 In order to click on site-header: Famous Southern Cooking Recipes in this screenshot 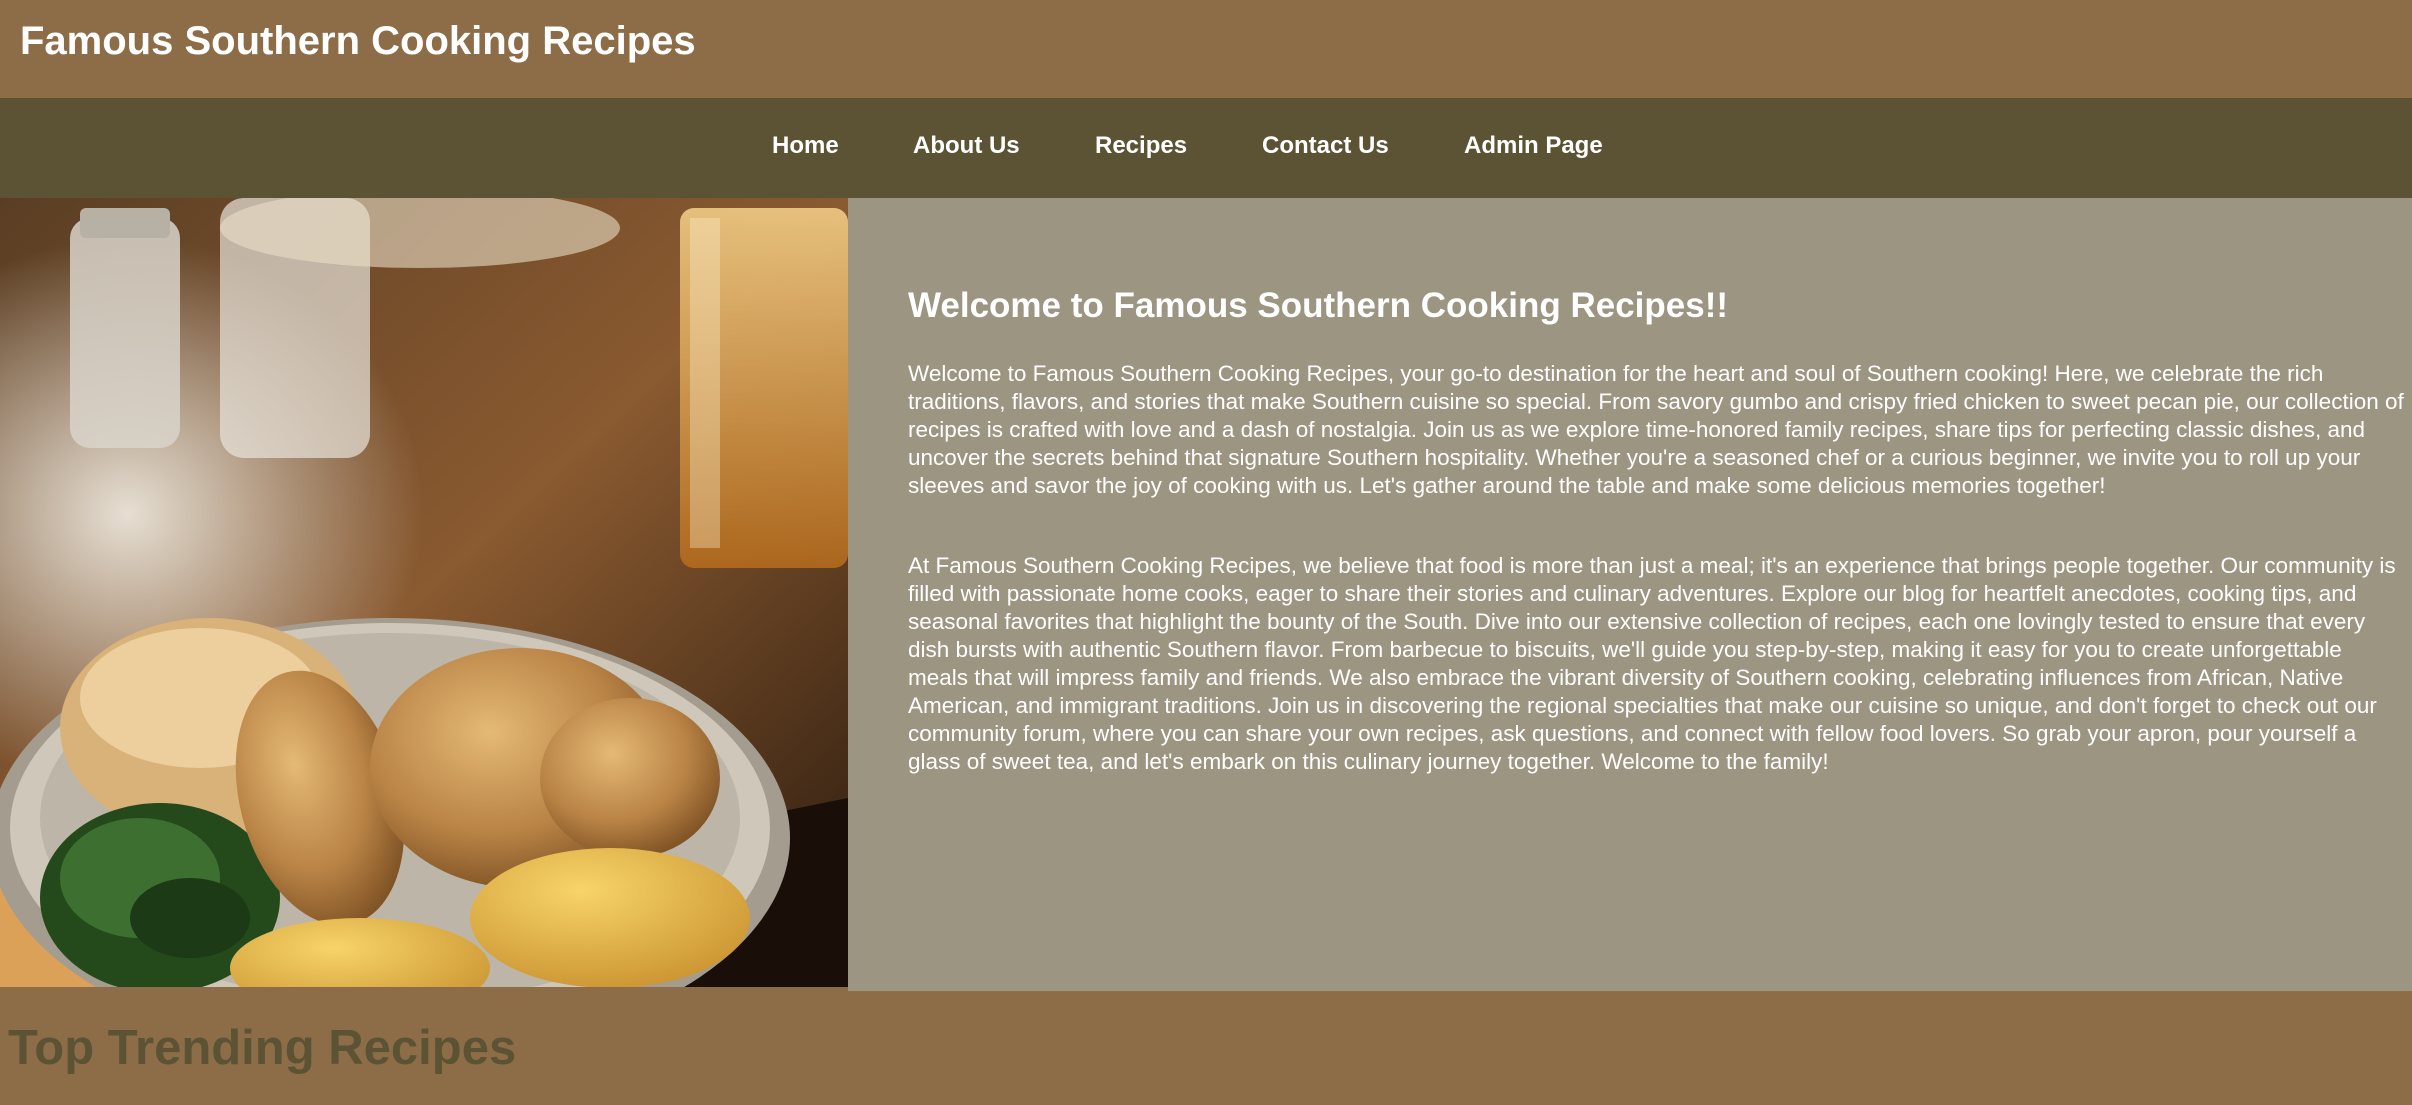, I will do `click(1206, 49)`.